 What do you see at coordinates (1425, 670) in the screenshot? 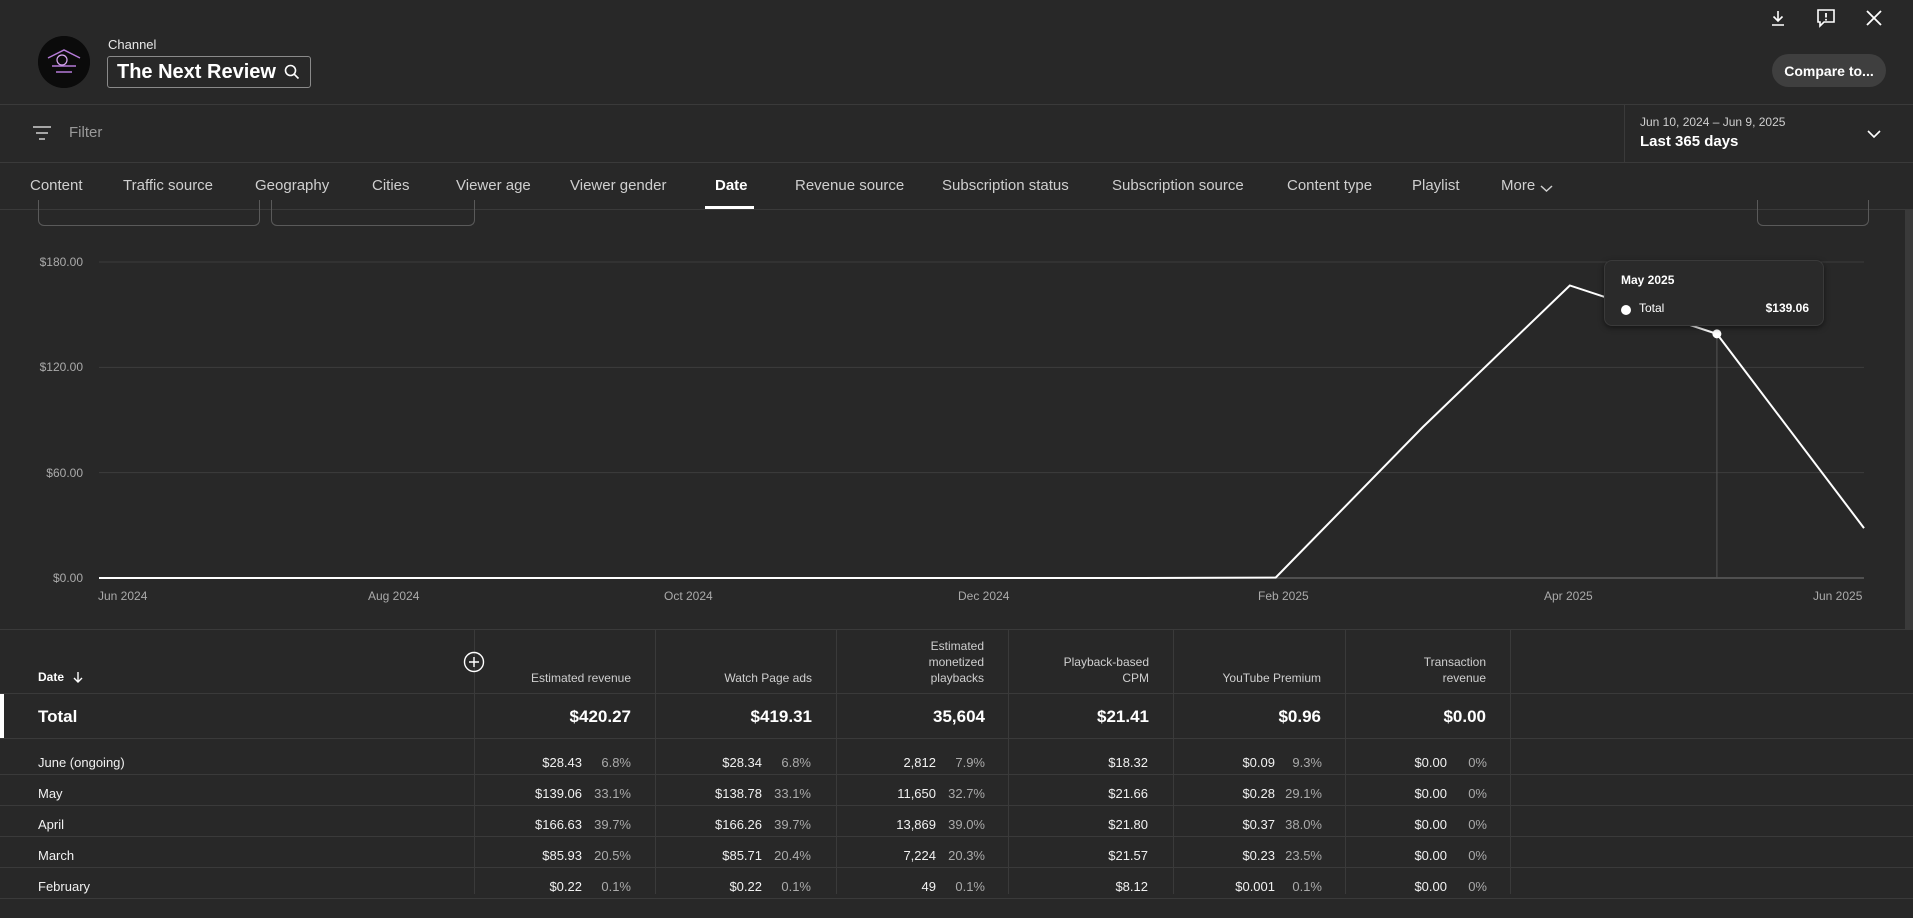
I see `column-header-transaction-revenue: Transaction revenue` at bounding box center [1425, 670].